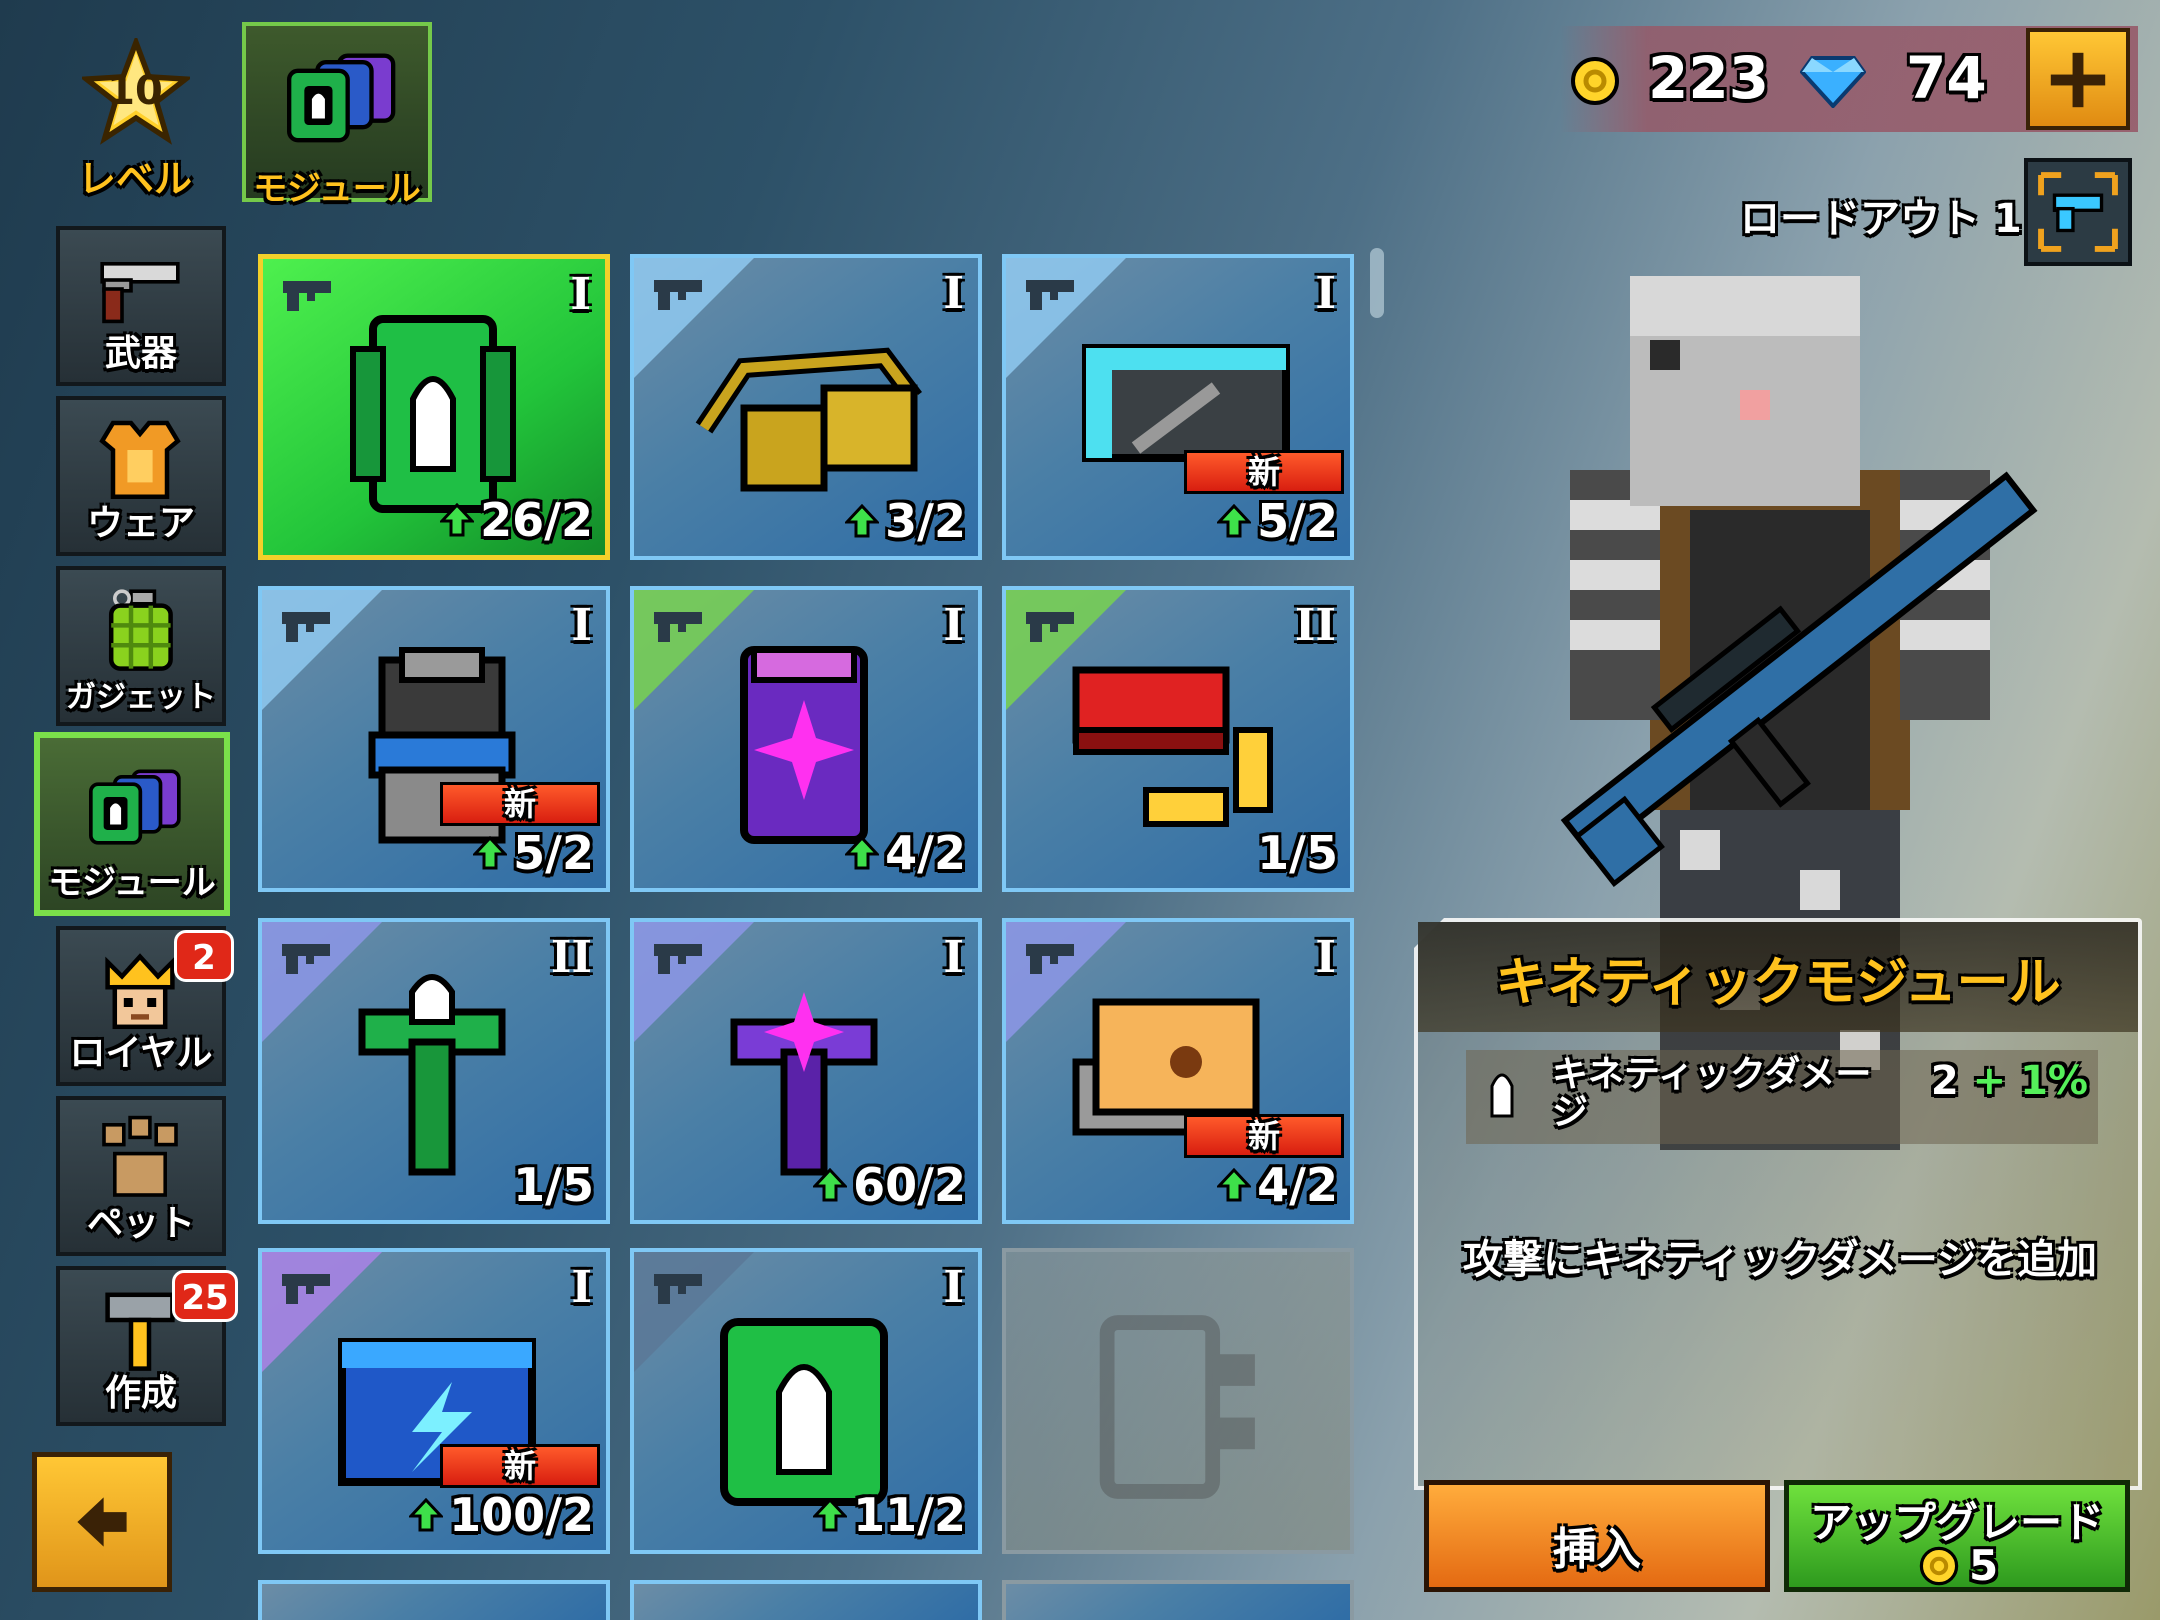  What do you see at coordinates (1881, 219) in the screenshot?
I see `loadout-label: ロードアウト 1` at bounding box center [1881, 219].